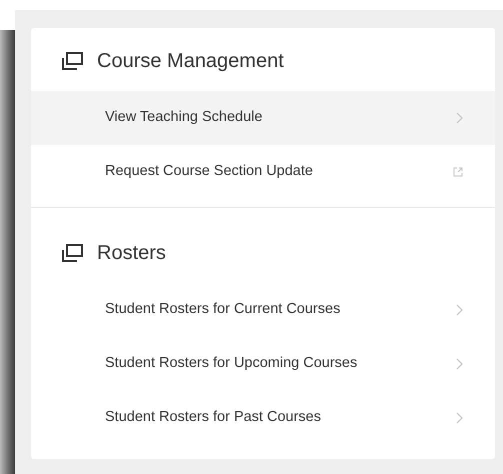 The height and width of the screenshot is (474, 503). Describe the element at coordinates (213, 418) in the screenshot. I see `menu-item-label: Student Rosters for Past Courses` at that location.